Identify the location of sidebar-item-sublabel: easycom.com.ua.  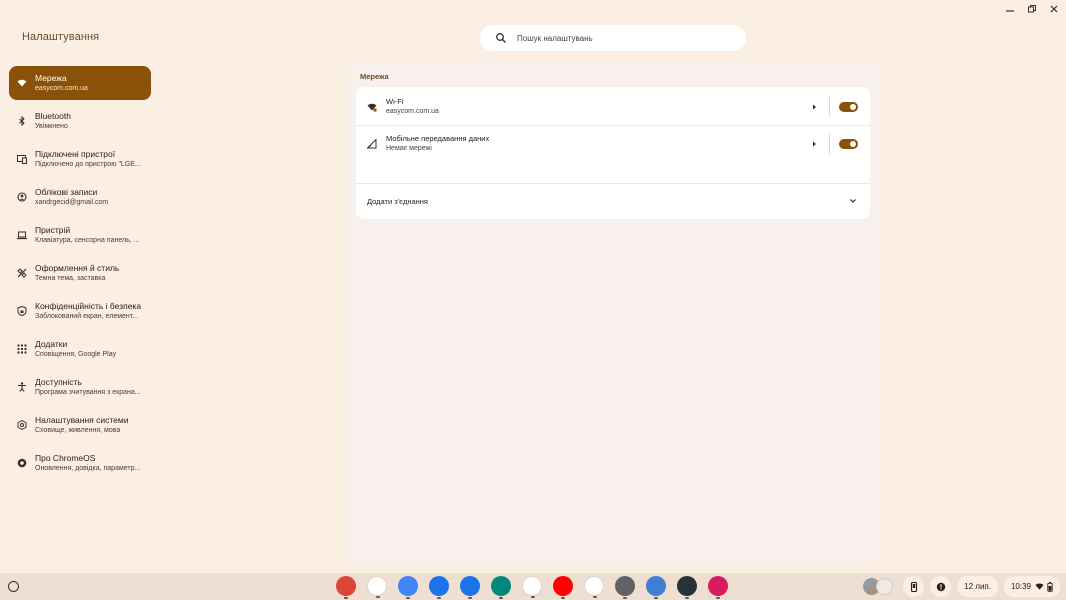
(61, 88).